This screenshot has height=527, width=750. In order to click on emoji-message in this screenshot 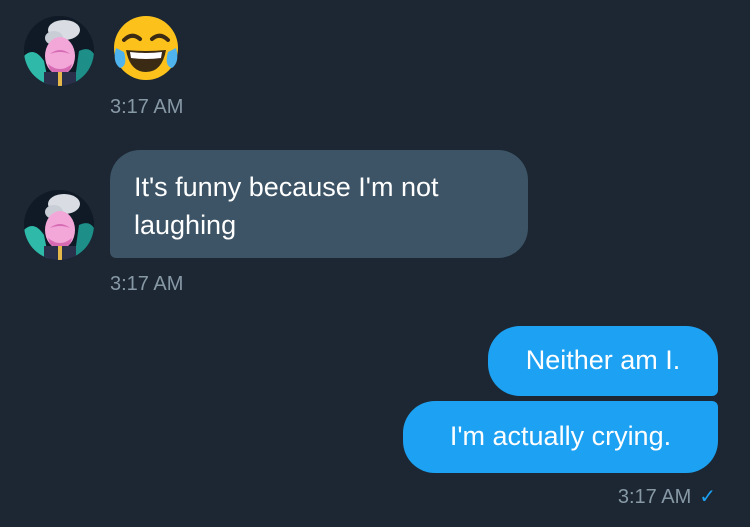, I will do `click(146, 48)`.